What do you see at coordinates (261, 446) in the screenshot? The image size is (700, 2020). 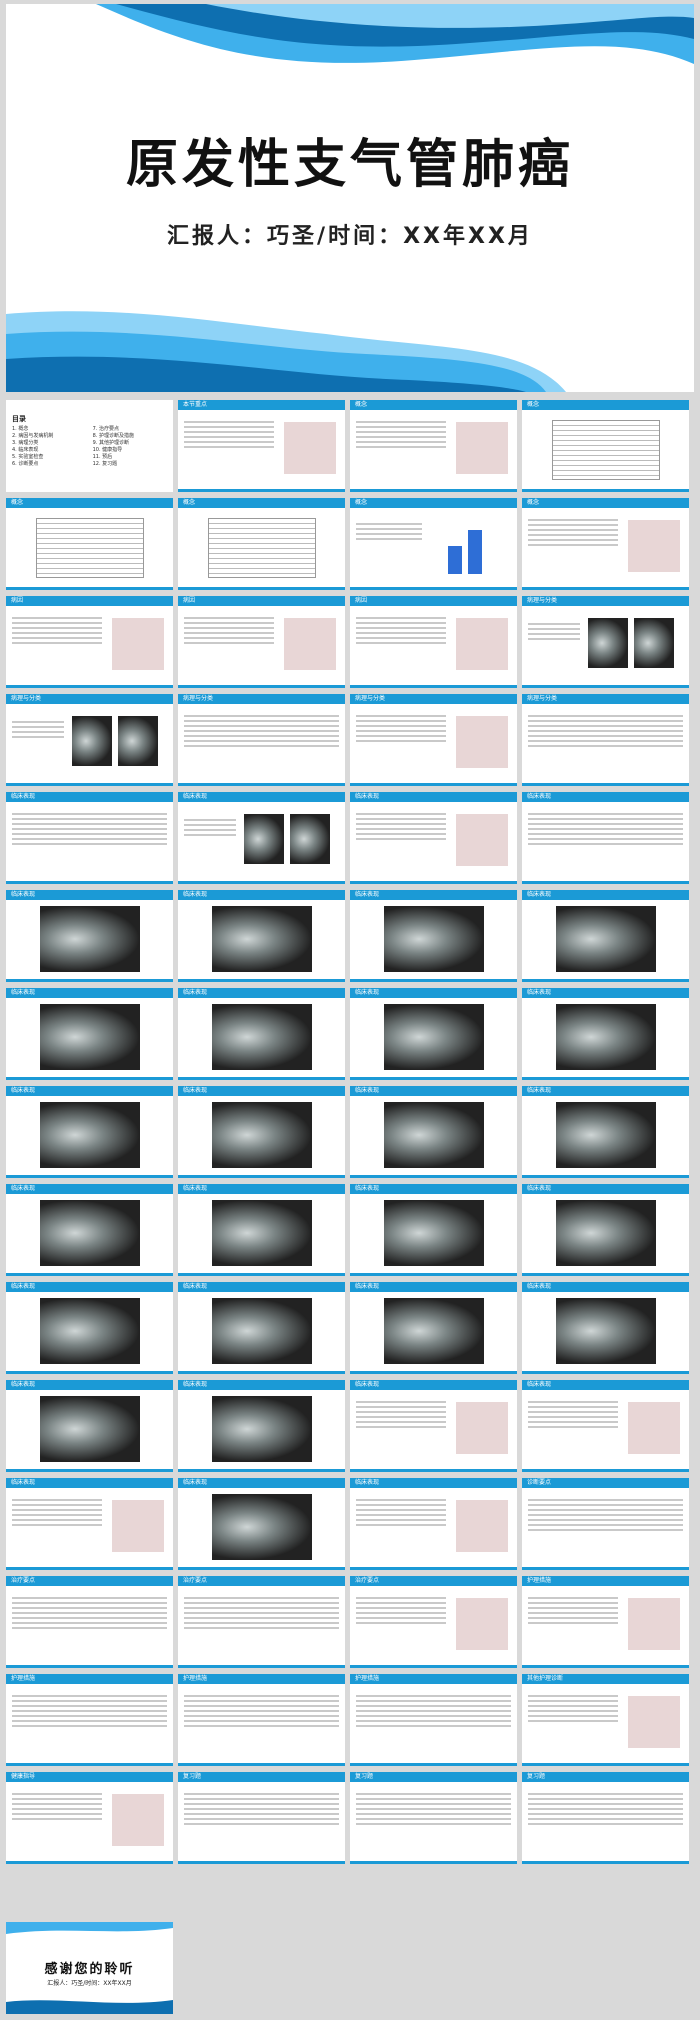 I see `slide-thumbnail: 本节重点` at bounding box center [261, 446].